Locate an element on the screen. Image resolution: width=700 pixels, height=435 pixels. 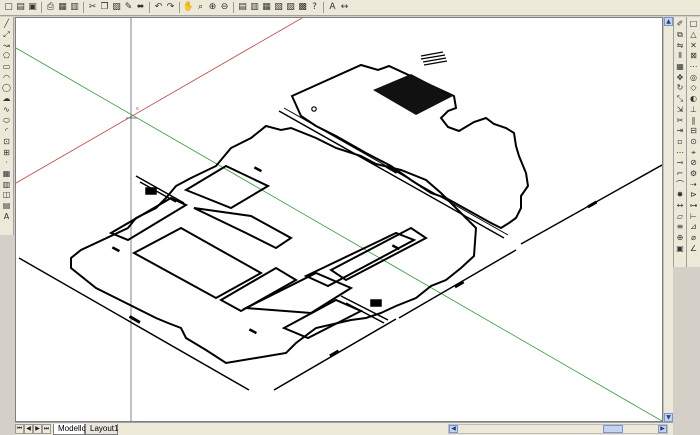
multiline-text-icon: A is located at coordinates (7, 216).